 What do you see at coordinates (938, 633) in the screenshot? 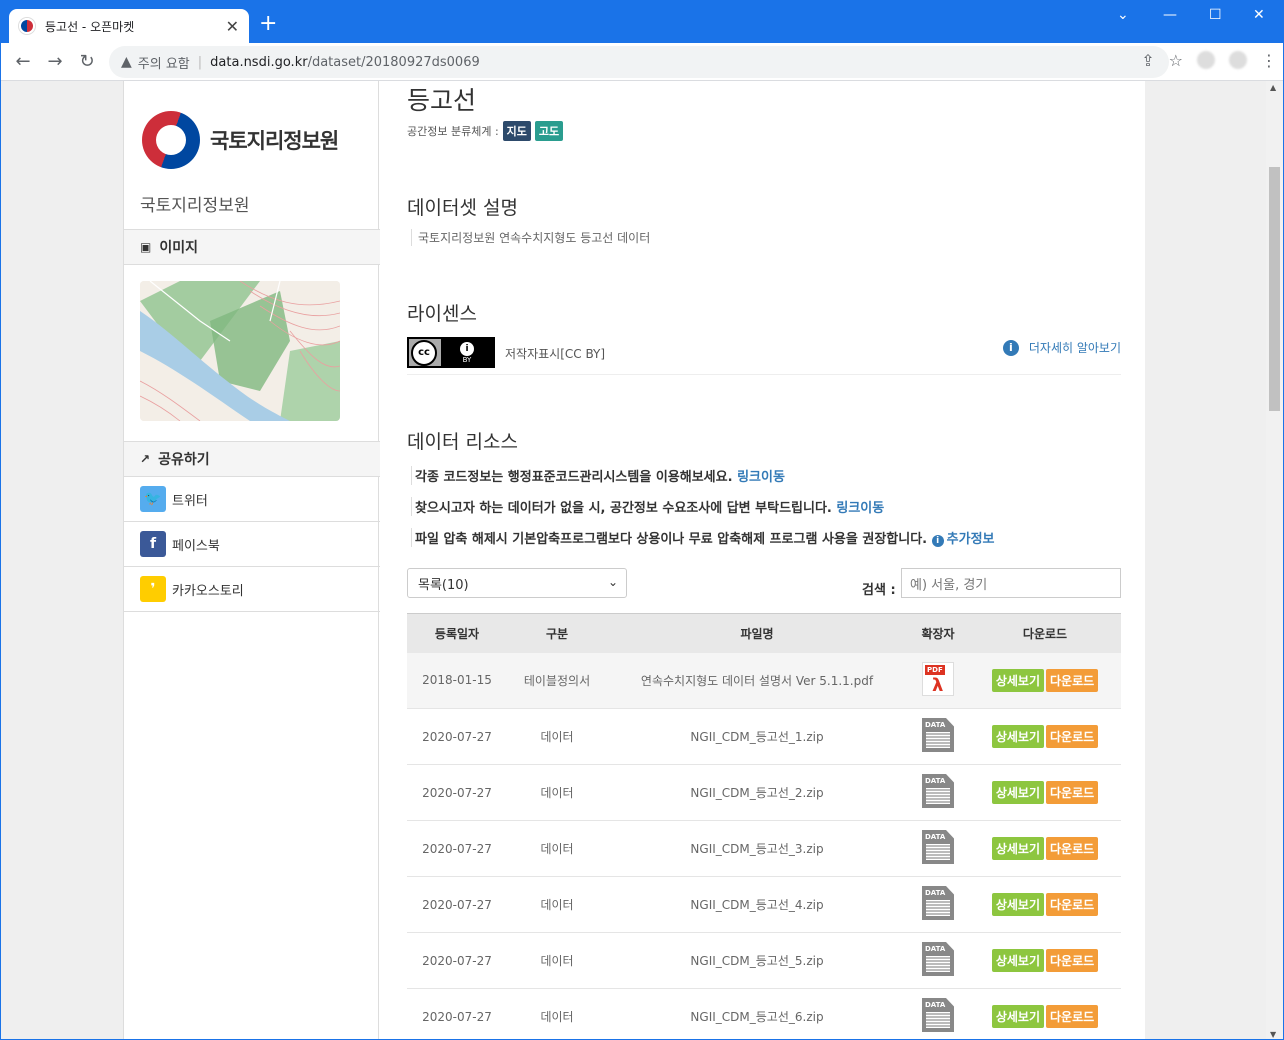
I see `col-ext: 확장자` at bounding box center [938, 633].